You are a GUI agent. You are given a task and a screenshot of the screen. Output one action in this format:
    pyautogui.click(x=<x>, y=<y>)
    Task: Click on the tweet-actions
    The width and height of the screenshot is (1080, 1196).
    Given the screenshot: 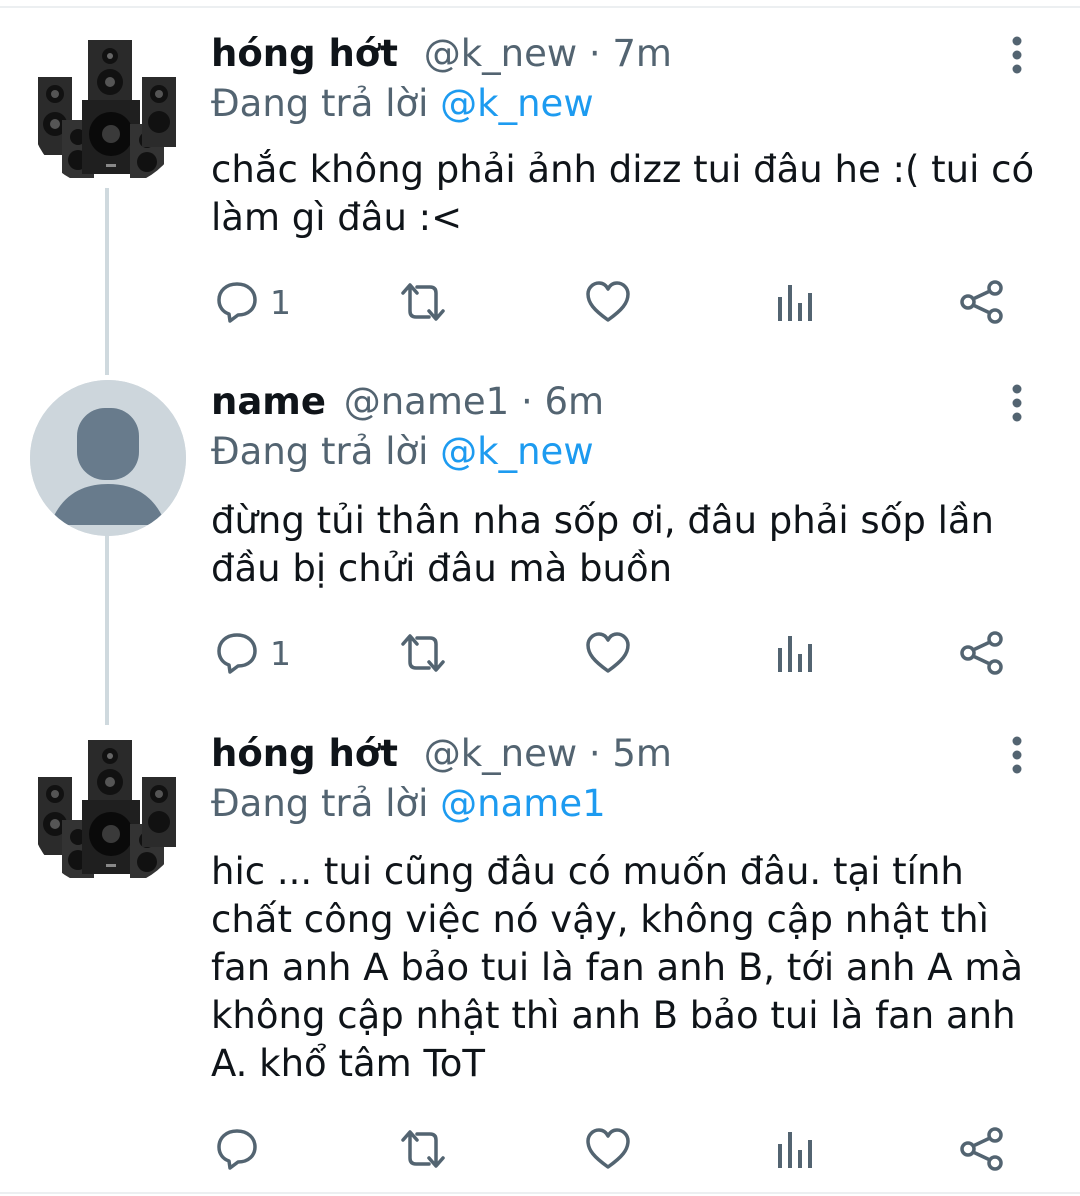 What is the action you would take?
    pyautogui.click(x=540, y=1149)
    